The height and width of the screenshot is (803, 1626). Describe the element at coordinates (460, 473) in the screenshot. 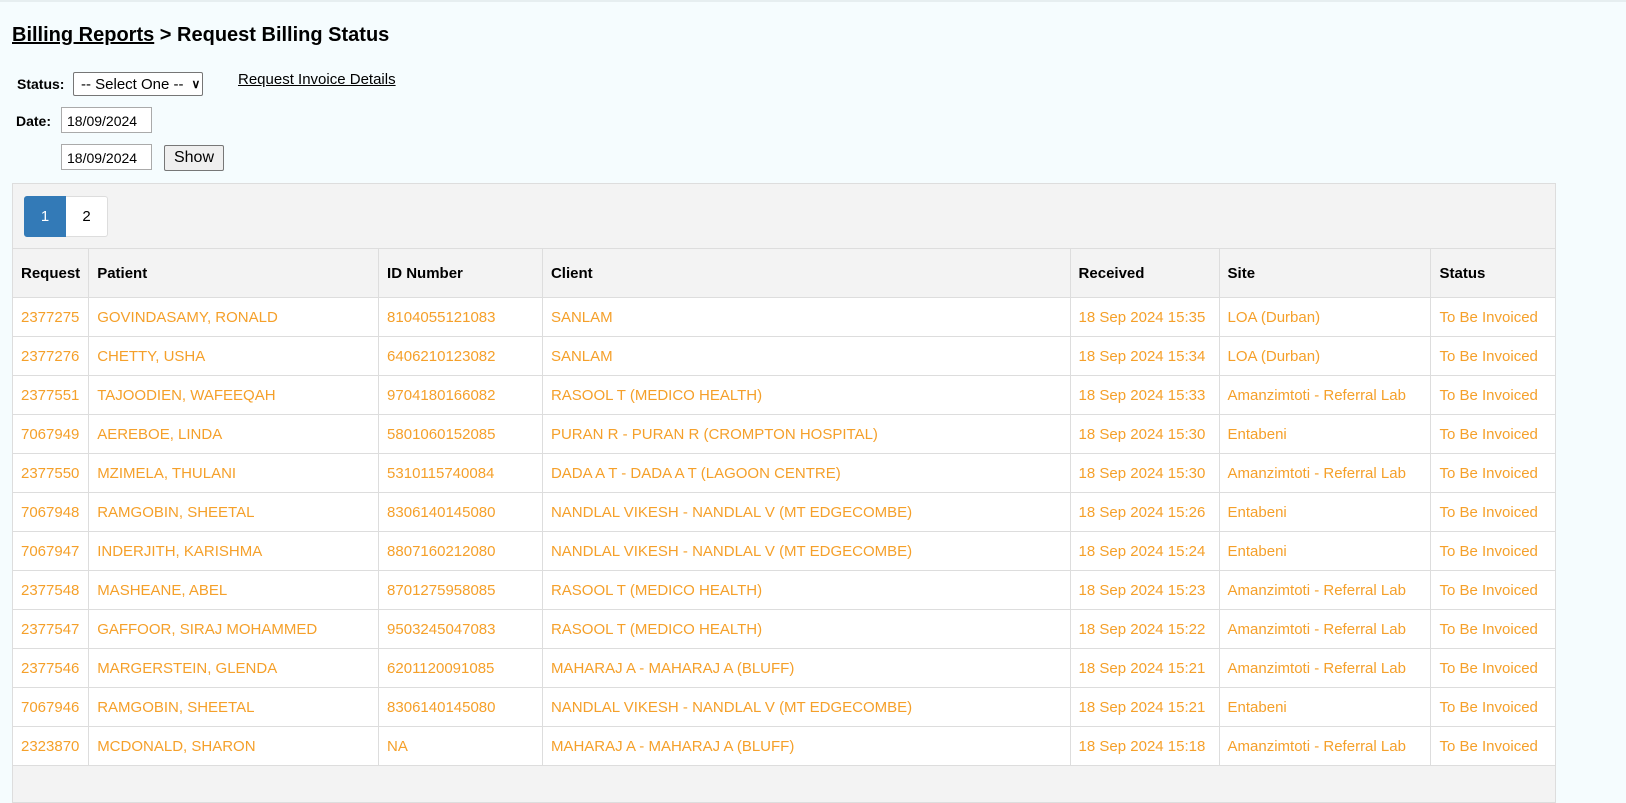

I see `id-number-cell: 5310115740084` at that location.